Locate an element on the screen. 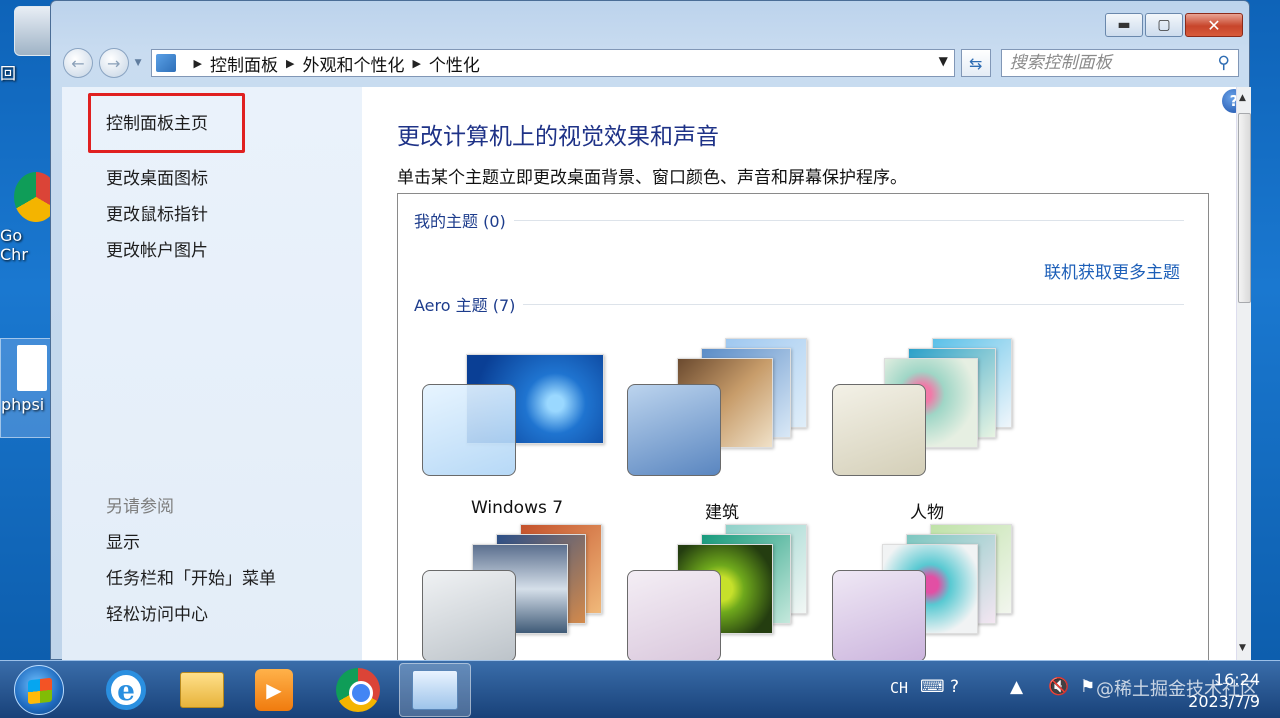 This screenshot has height=718, width=1280. desktop-icon-label: 回 is located at coordinates (8, 73).